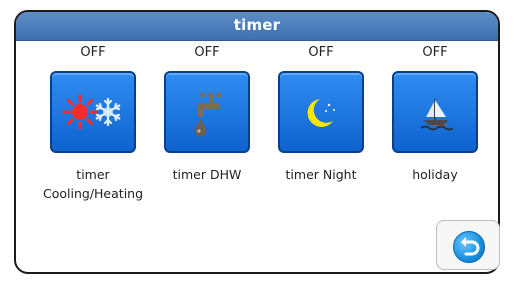 This screenshot has width=514, height=282. I want to click on cooling-heating-timer-button, so click(93, 112).